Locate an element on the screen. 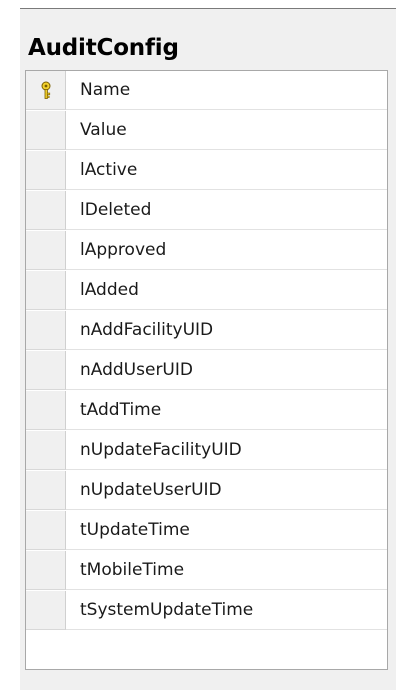  column-row: lActive is located at coordinates (206, 171).